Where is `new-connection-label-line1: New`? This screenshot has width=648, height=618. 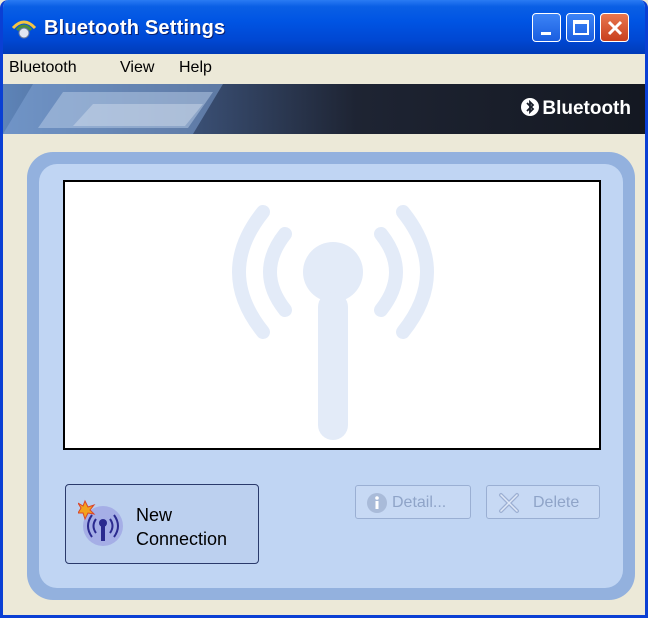
new-connection-label-line1: New is located at coordinates (154, 515).